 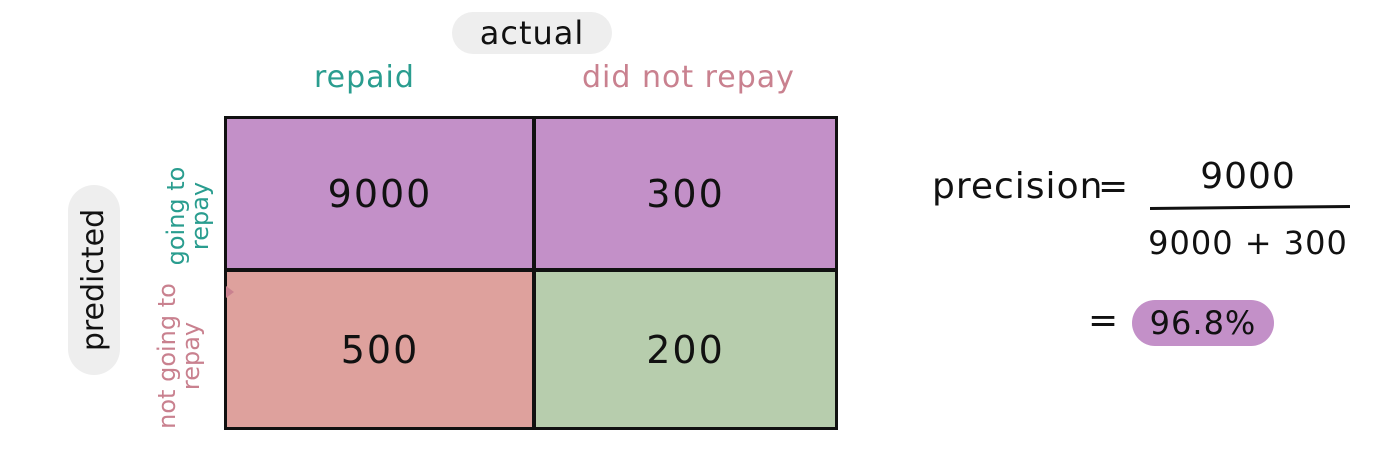 I want to click on formula-lhs: precision, so click(x=1018, y=186).